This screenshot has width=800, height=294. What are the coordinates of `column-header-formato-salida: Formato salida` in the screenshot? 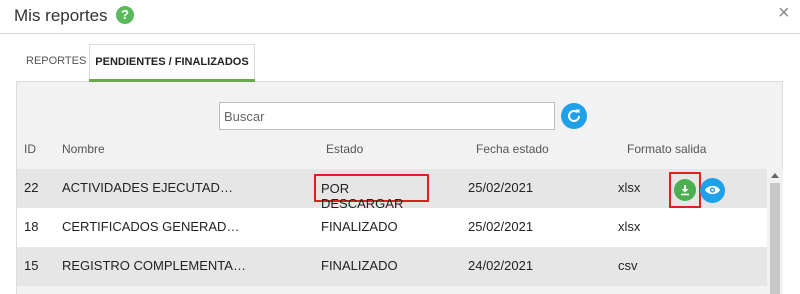 It's located at (667, 149).